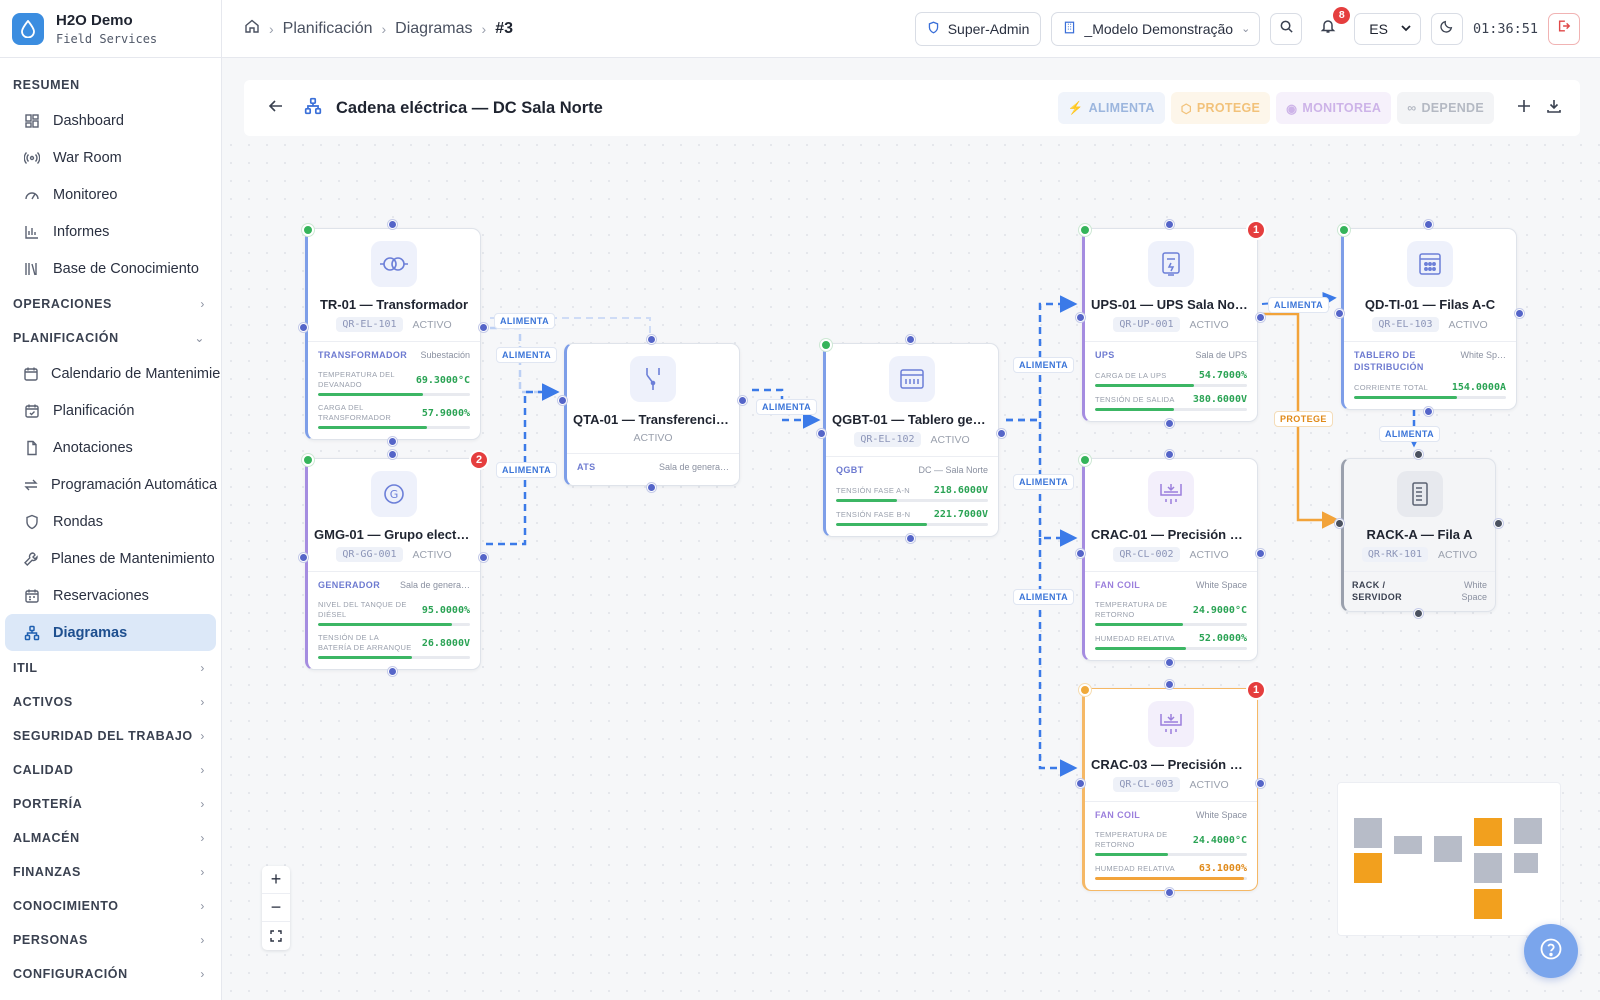  I want to click on section-configuración: CONFIGURACIÓN ›, so click(110, 974).